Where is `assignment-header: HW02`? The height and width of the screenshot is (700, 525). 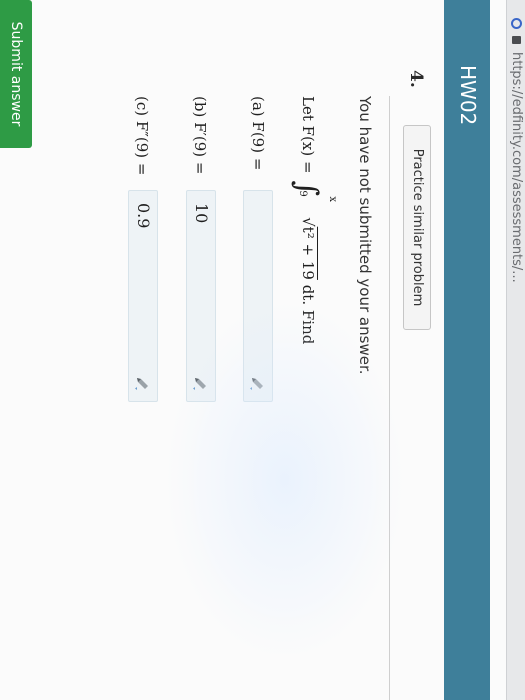 assignment-header: HW02 is located at coordinates (467, 350).